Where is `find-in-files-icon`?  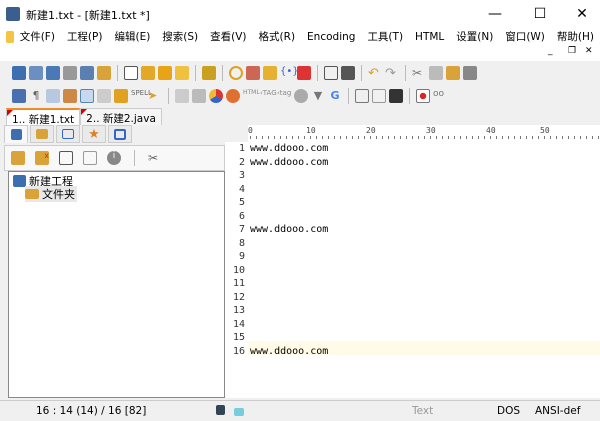 find-in-files-icon is located at coordinates (270, 73).